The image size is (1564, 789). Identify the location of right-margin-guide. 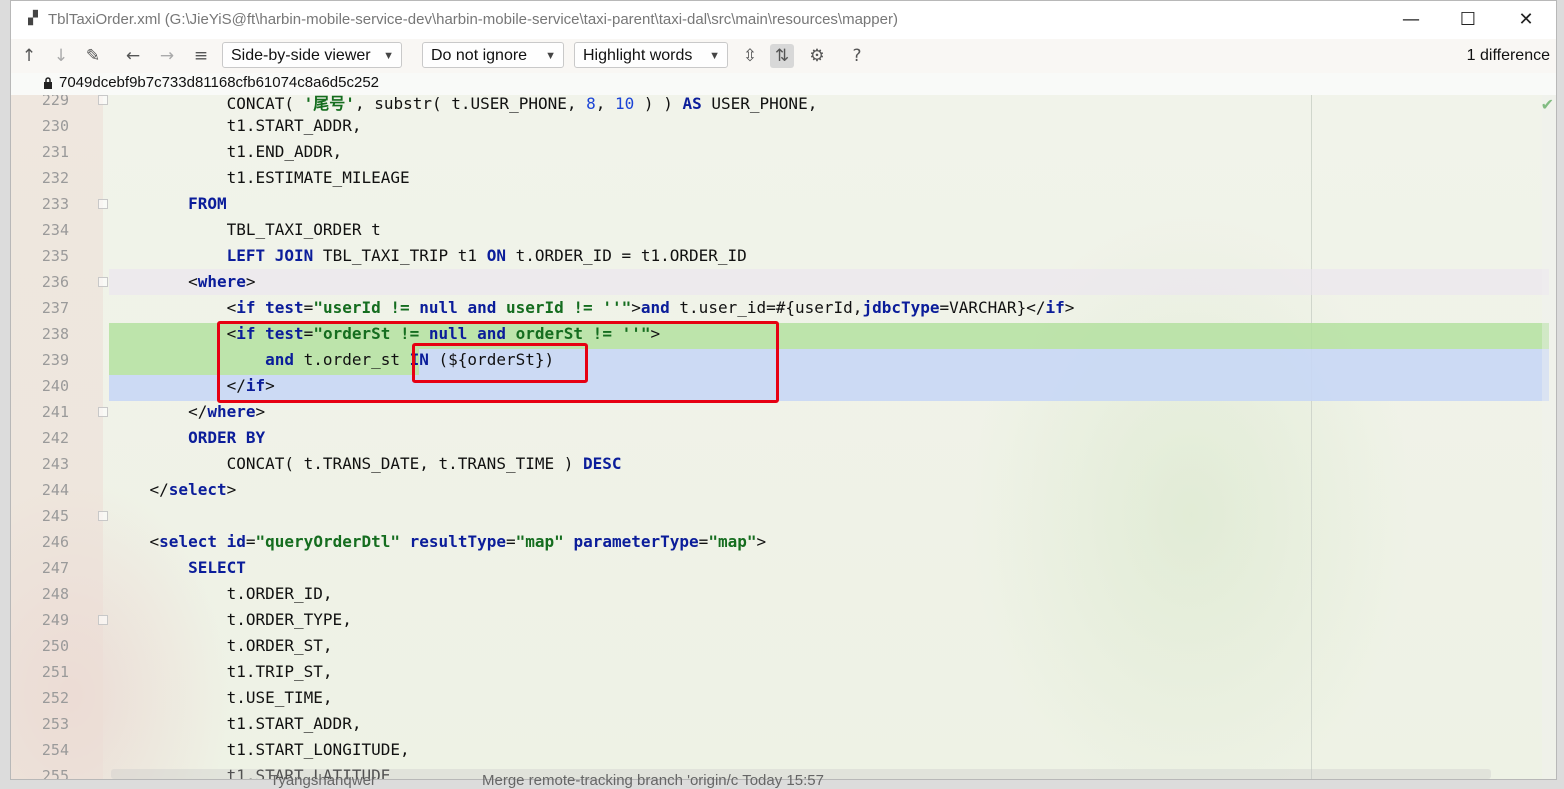
(1311, 437).